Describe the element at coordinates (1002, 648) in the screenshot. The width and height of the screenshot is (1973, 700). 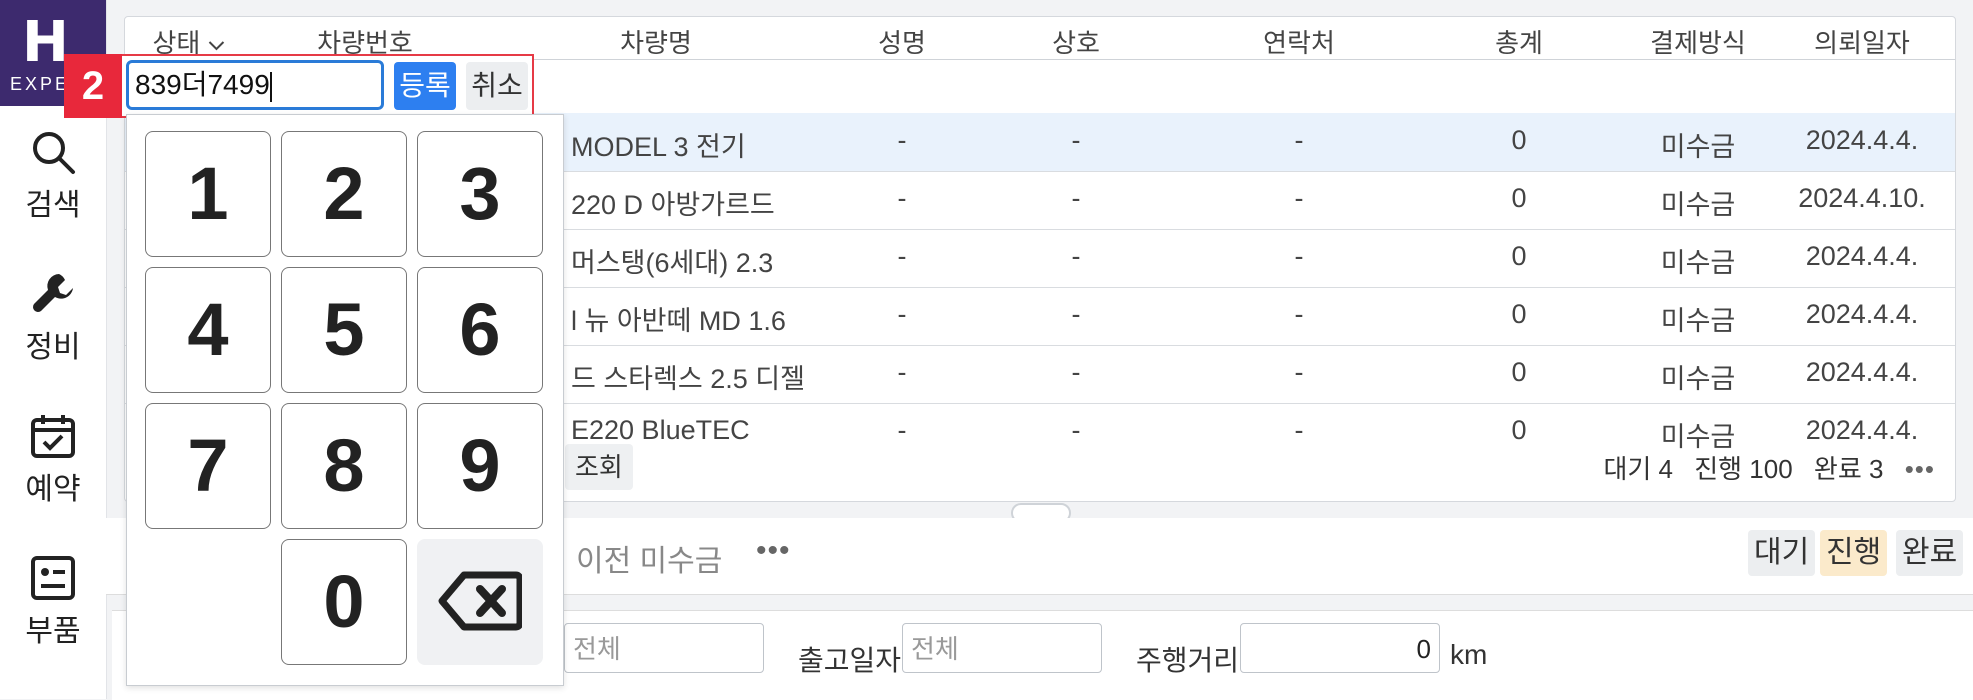
I see `release-date-input: 전체` at that location.